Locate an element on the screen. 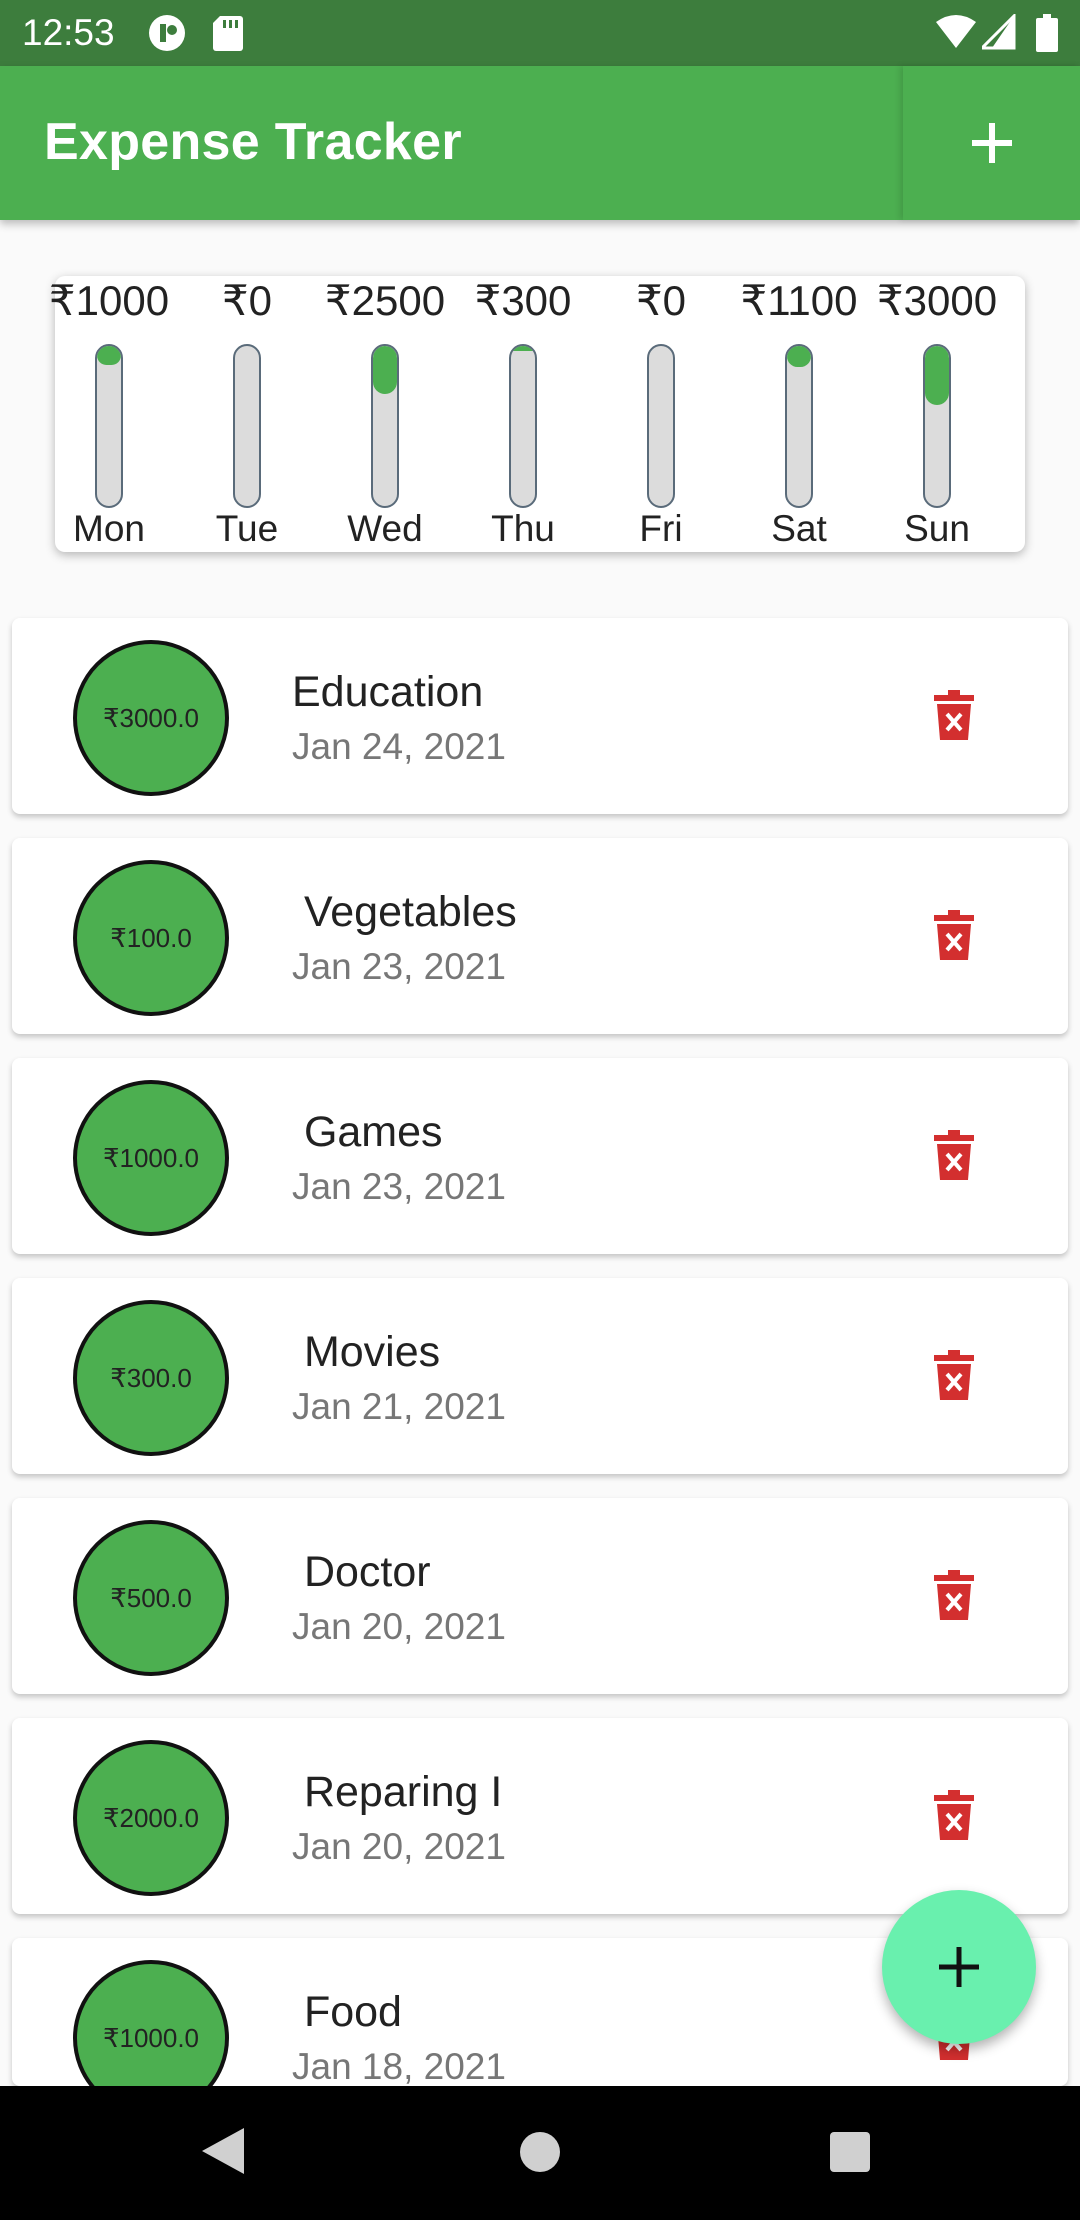 Image resolution: width=1080 pixels, height=2220 pixels. bar-sat: ₹1100 Sat is located at coordinates (799, 414).